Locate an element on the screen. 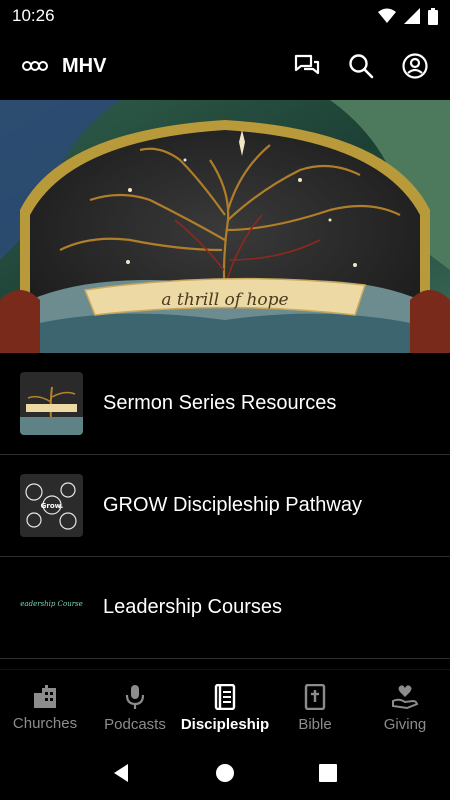  grow-pathway-thumbnail: Grow. is located at coordinates (51, 505).